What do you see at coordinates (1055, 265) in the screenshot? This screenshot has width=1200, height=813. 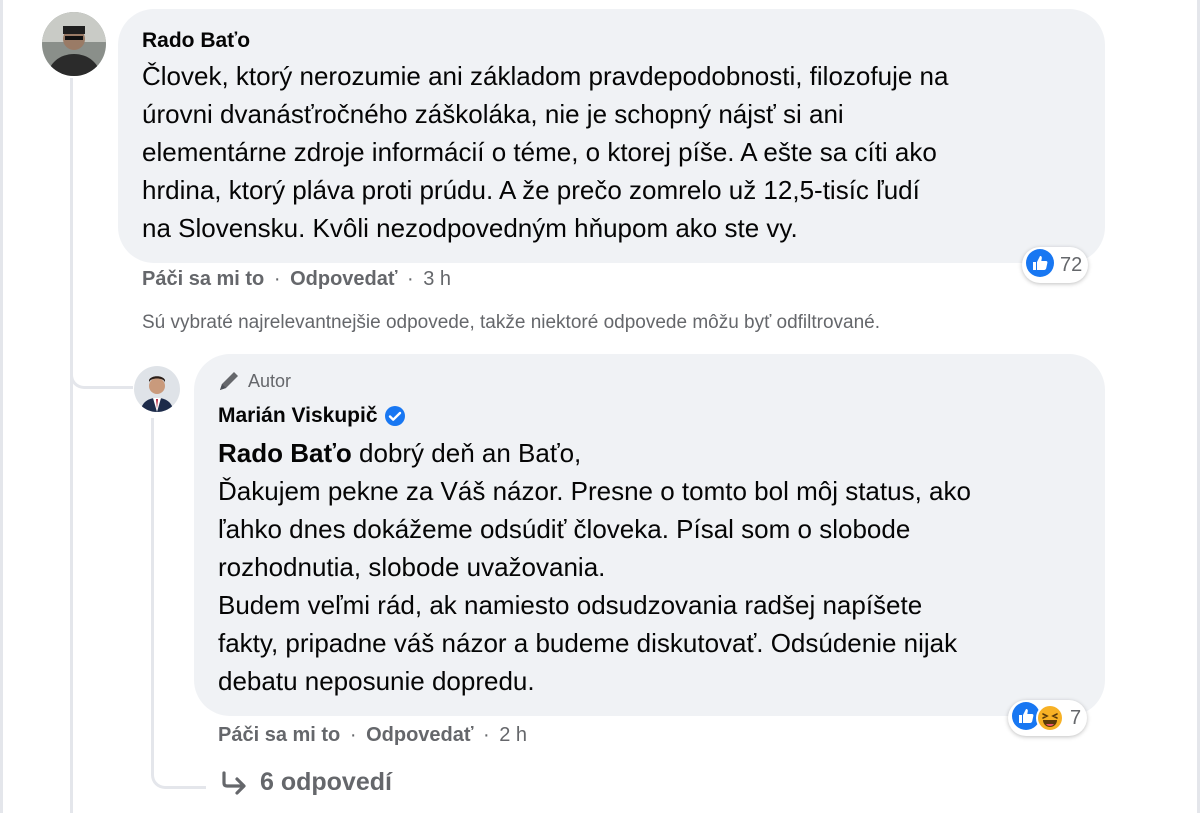 I see `comment-reactions: 72` at bounding box center [1055, 265].